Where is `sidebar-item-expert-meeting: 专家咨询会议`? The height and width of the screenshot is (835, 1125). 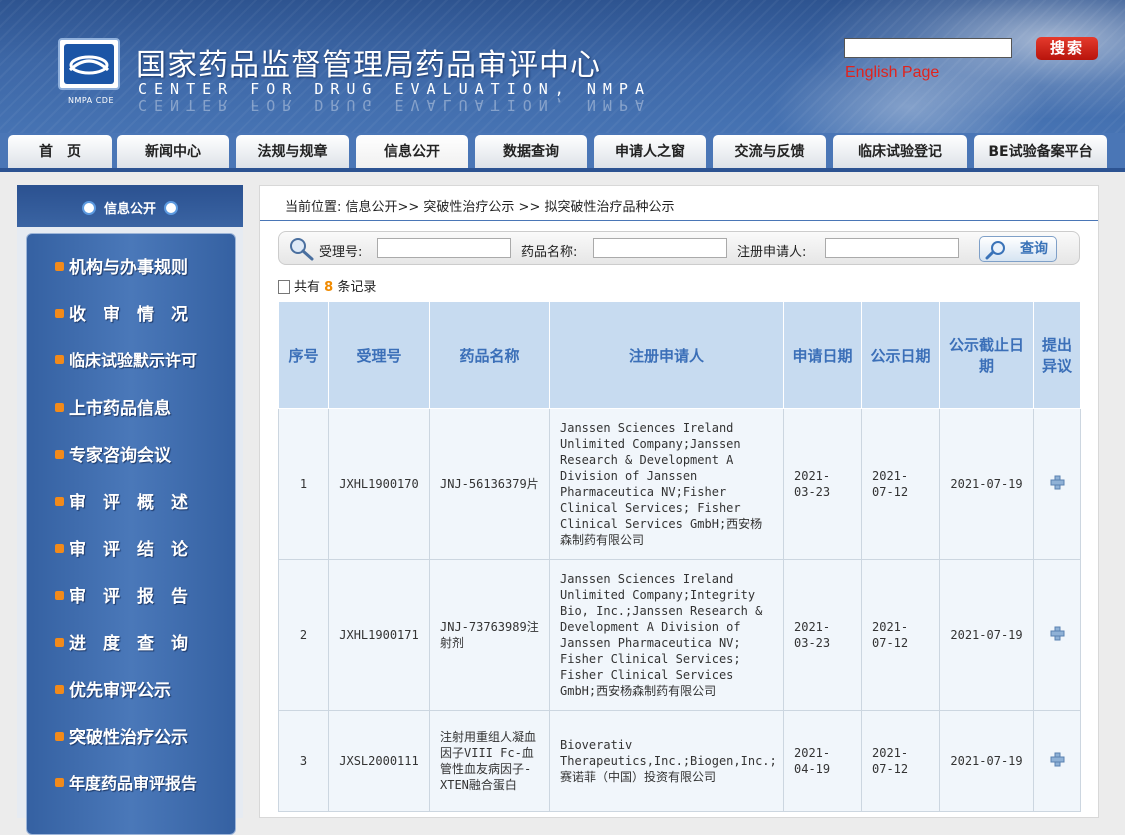
sidebar-item-expert-meeting: 专家咨询会议 is located at coordinates (113, 454).